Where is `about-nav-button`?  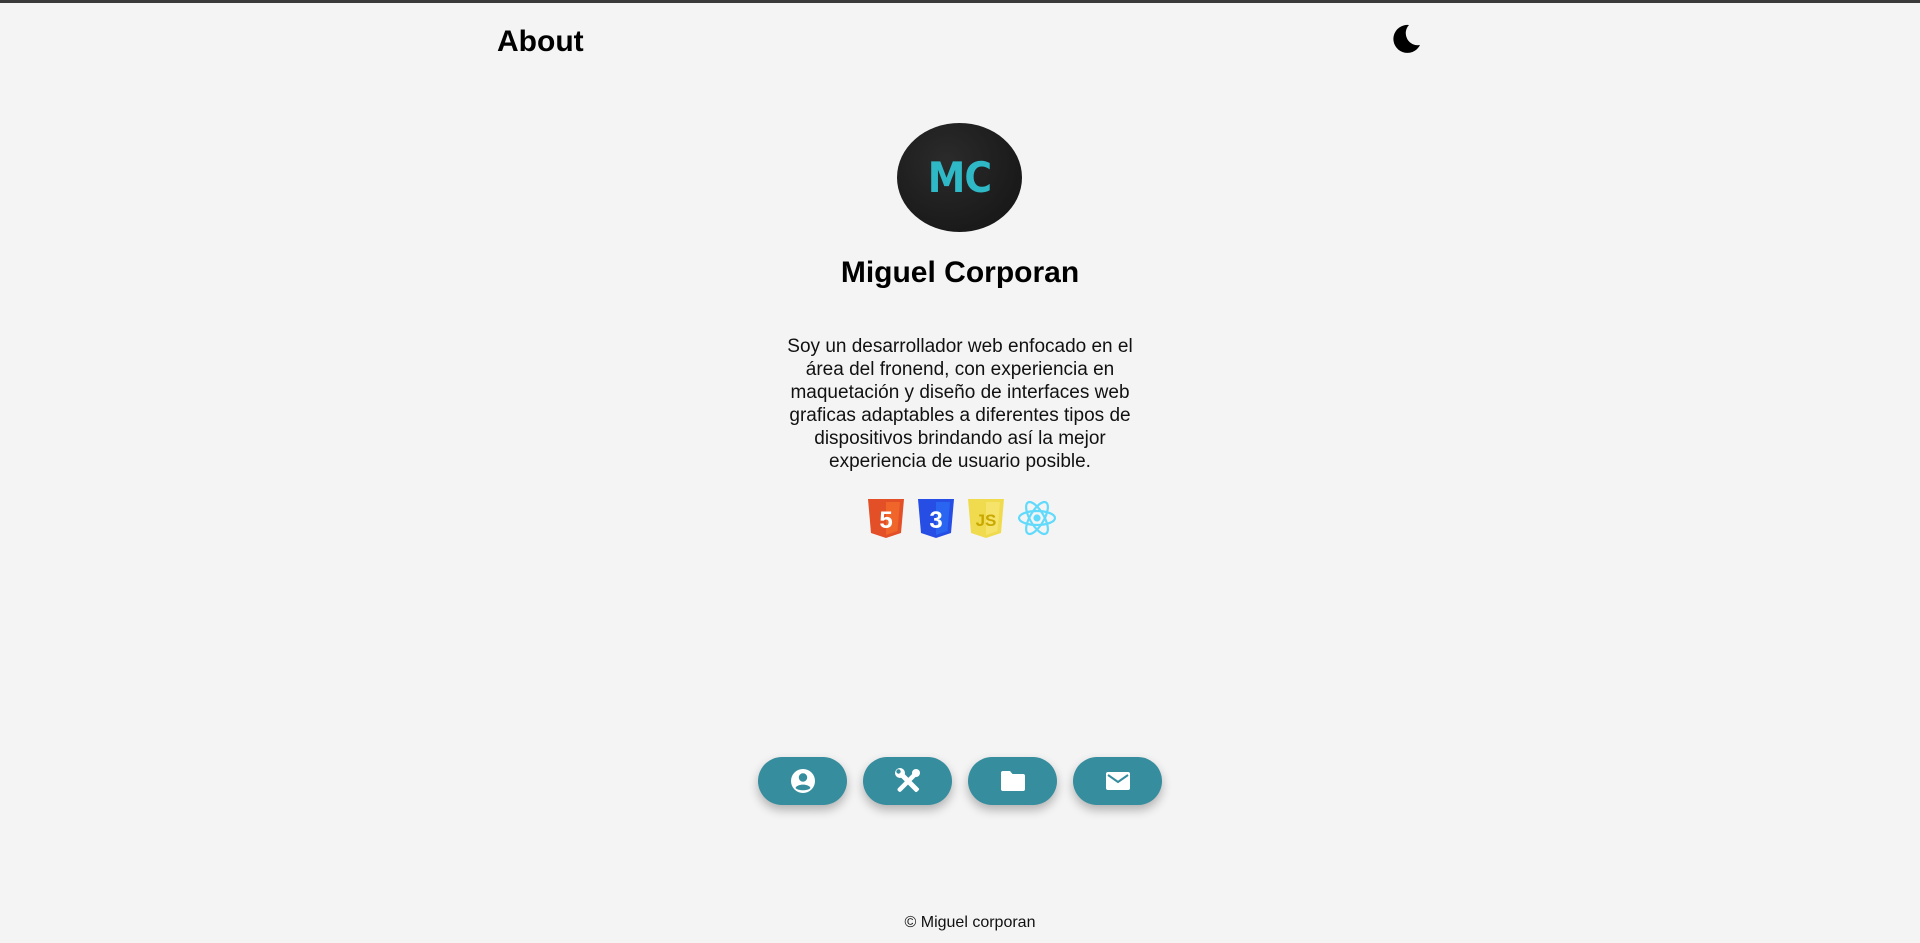
about-nav-button is located at coordinates (802, 781).